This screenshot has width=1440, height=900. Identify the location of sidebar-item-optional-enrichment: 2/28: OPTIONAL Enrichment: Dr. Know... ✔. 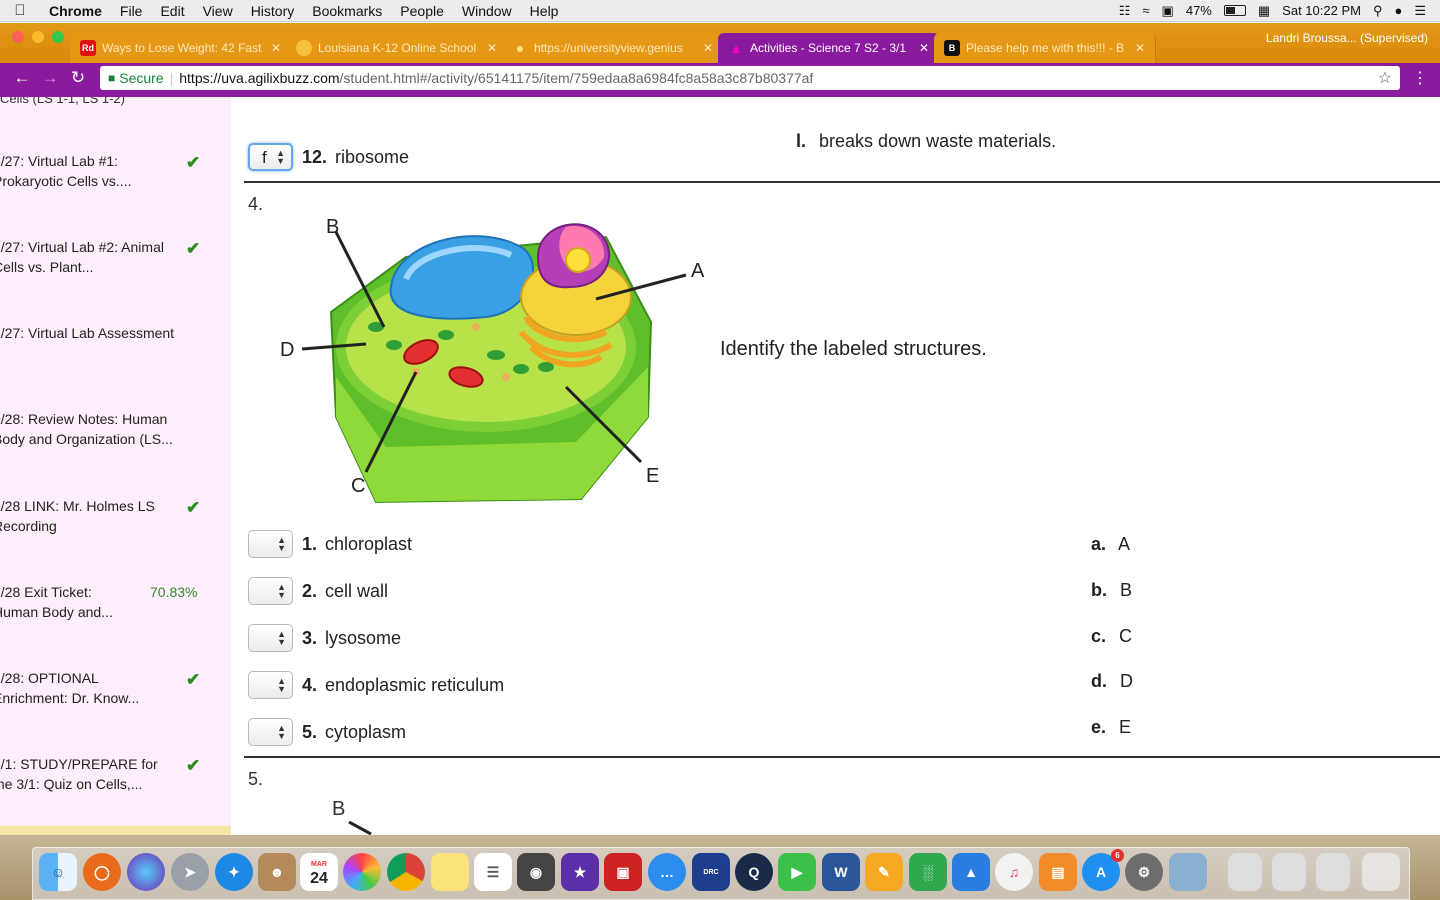
(115, 698).